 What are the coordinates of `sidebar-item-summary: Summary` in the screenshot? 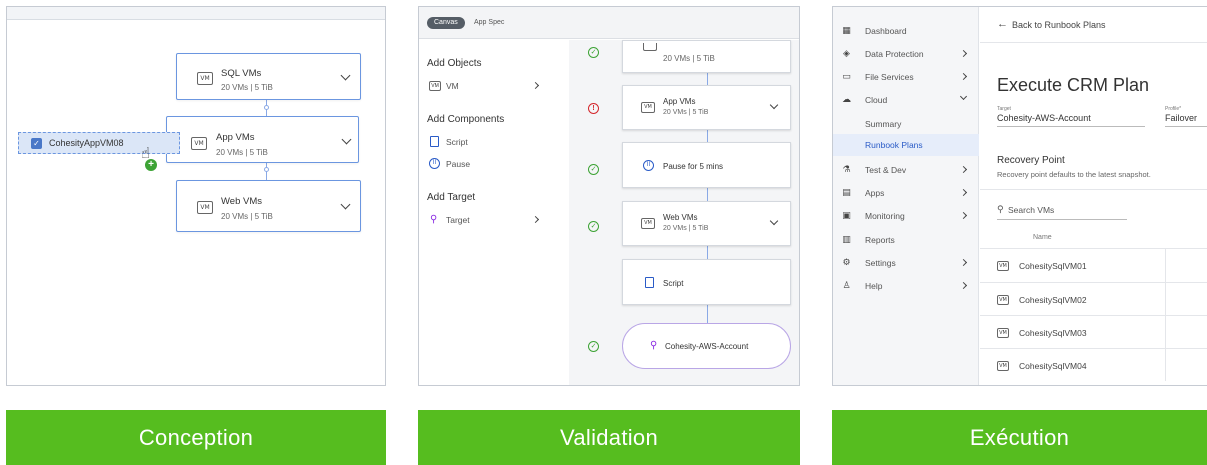 It's located at (906, 124).